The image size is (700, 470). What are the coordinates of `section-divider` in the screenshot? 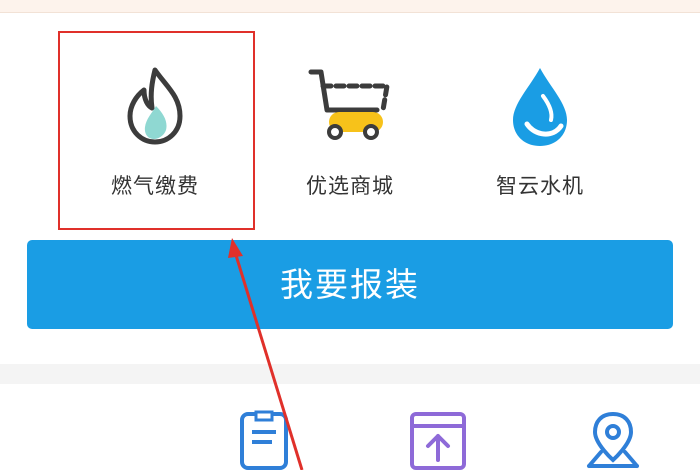 It's located at (350, 374).